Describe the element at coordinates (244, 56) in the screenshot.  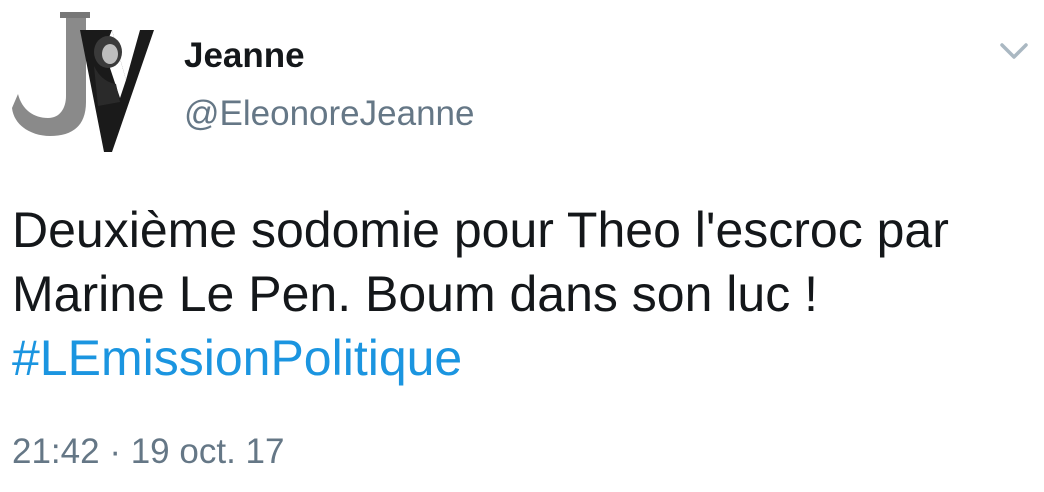
I see `display-name: Jeanne` at that location.